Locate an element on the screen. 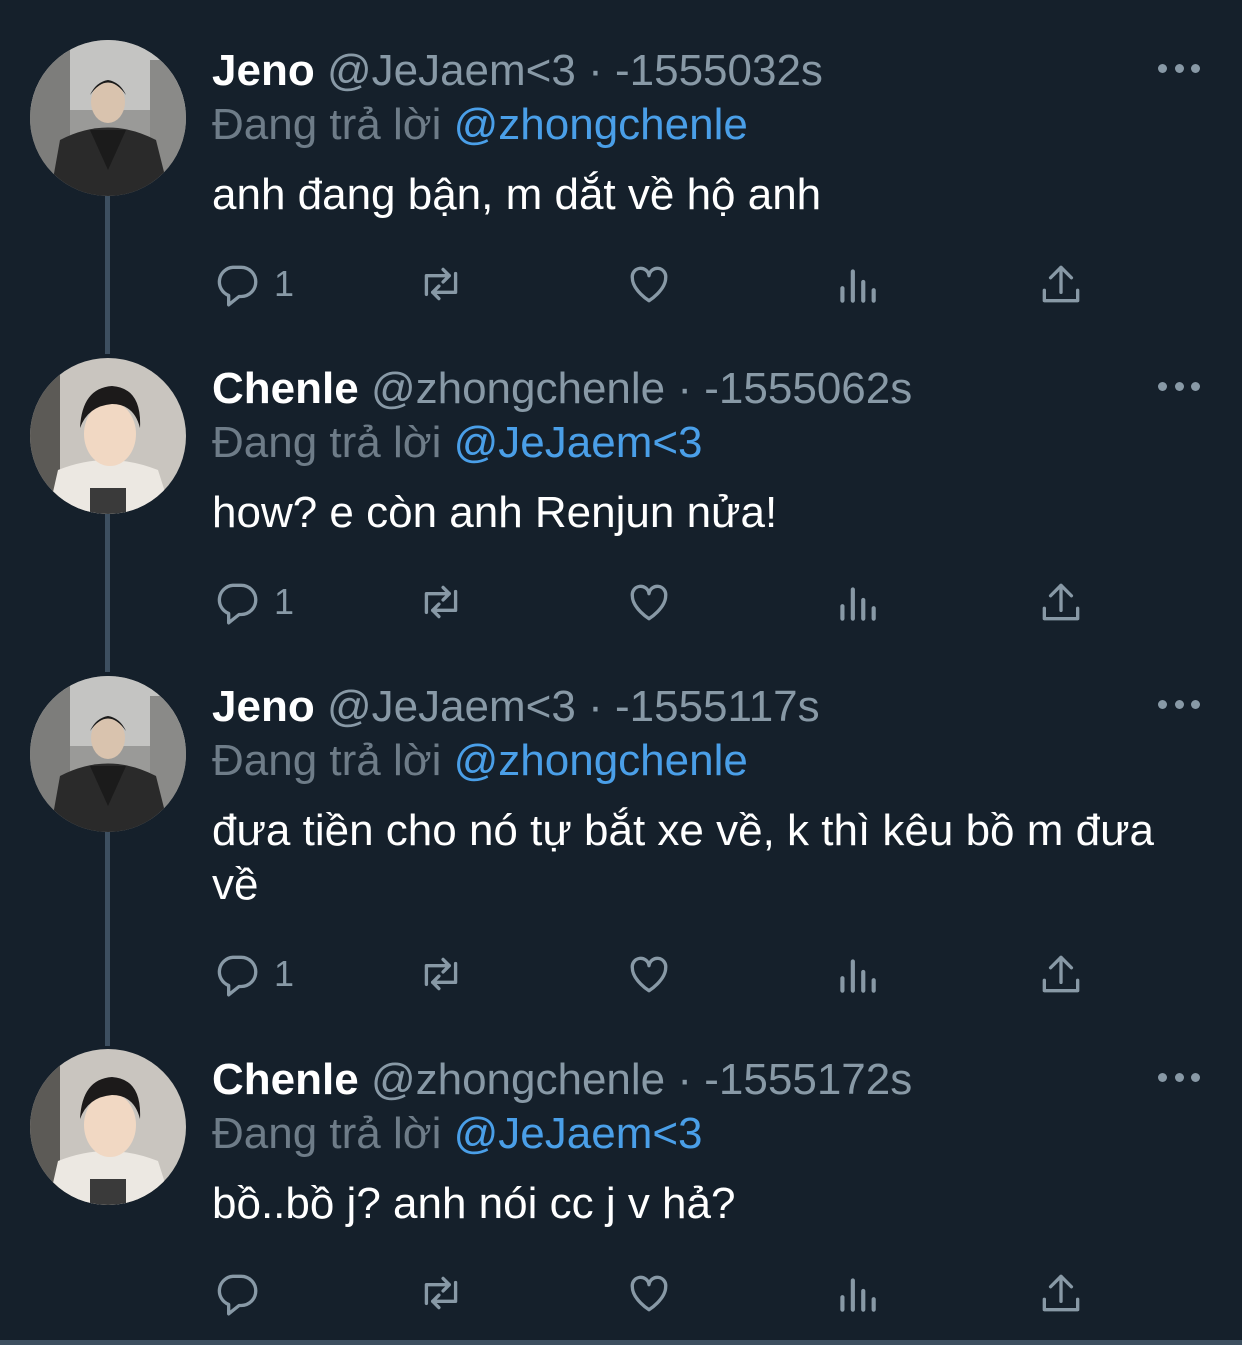  timestamp: -1555117s is located at coordinates (717, 706).